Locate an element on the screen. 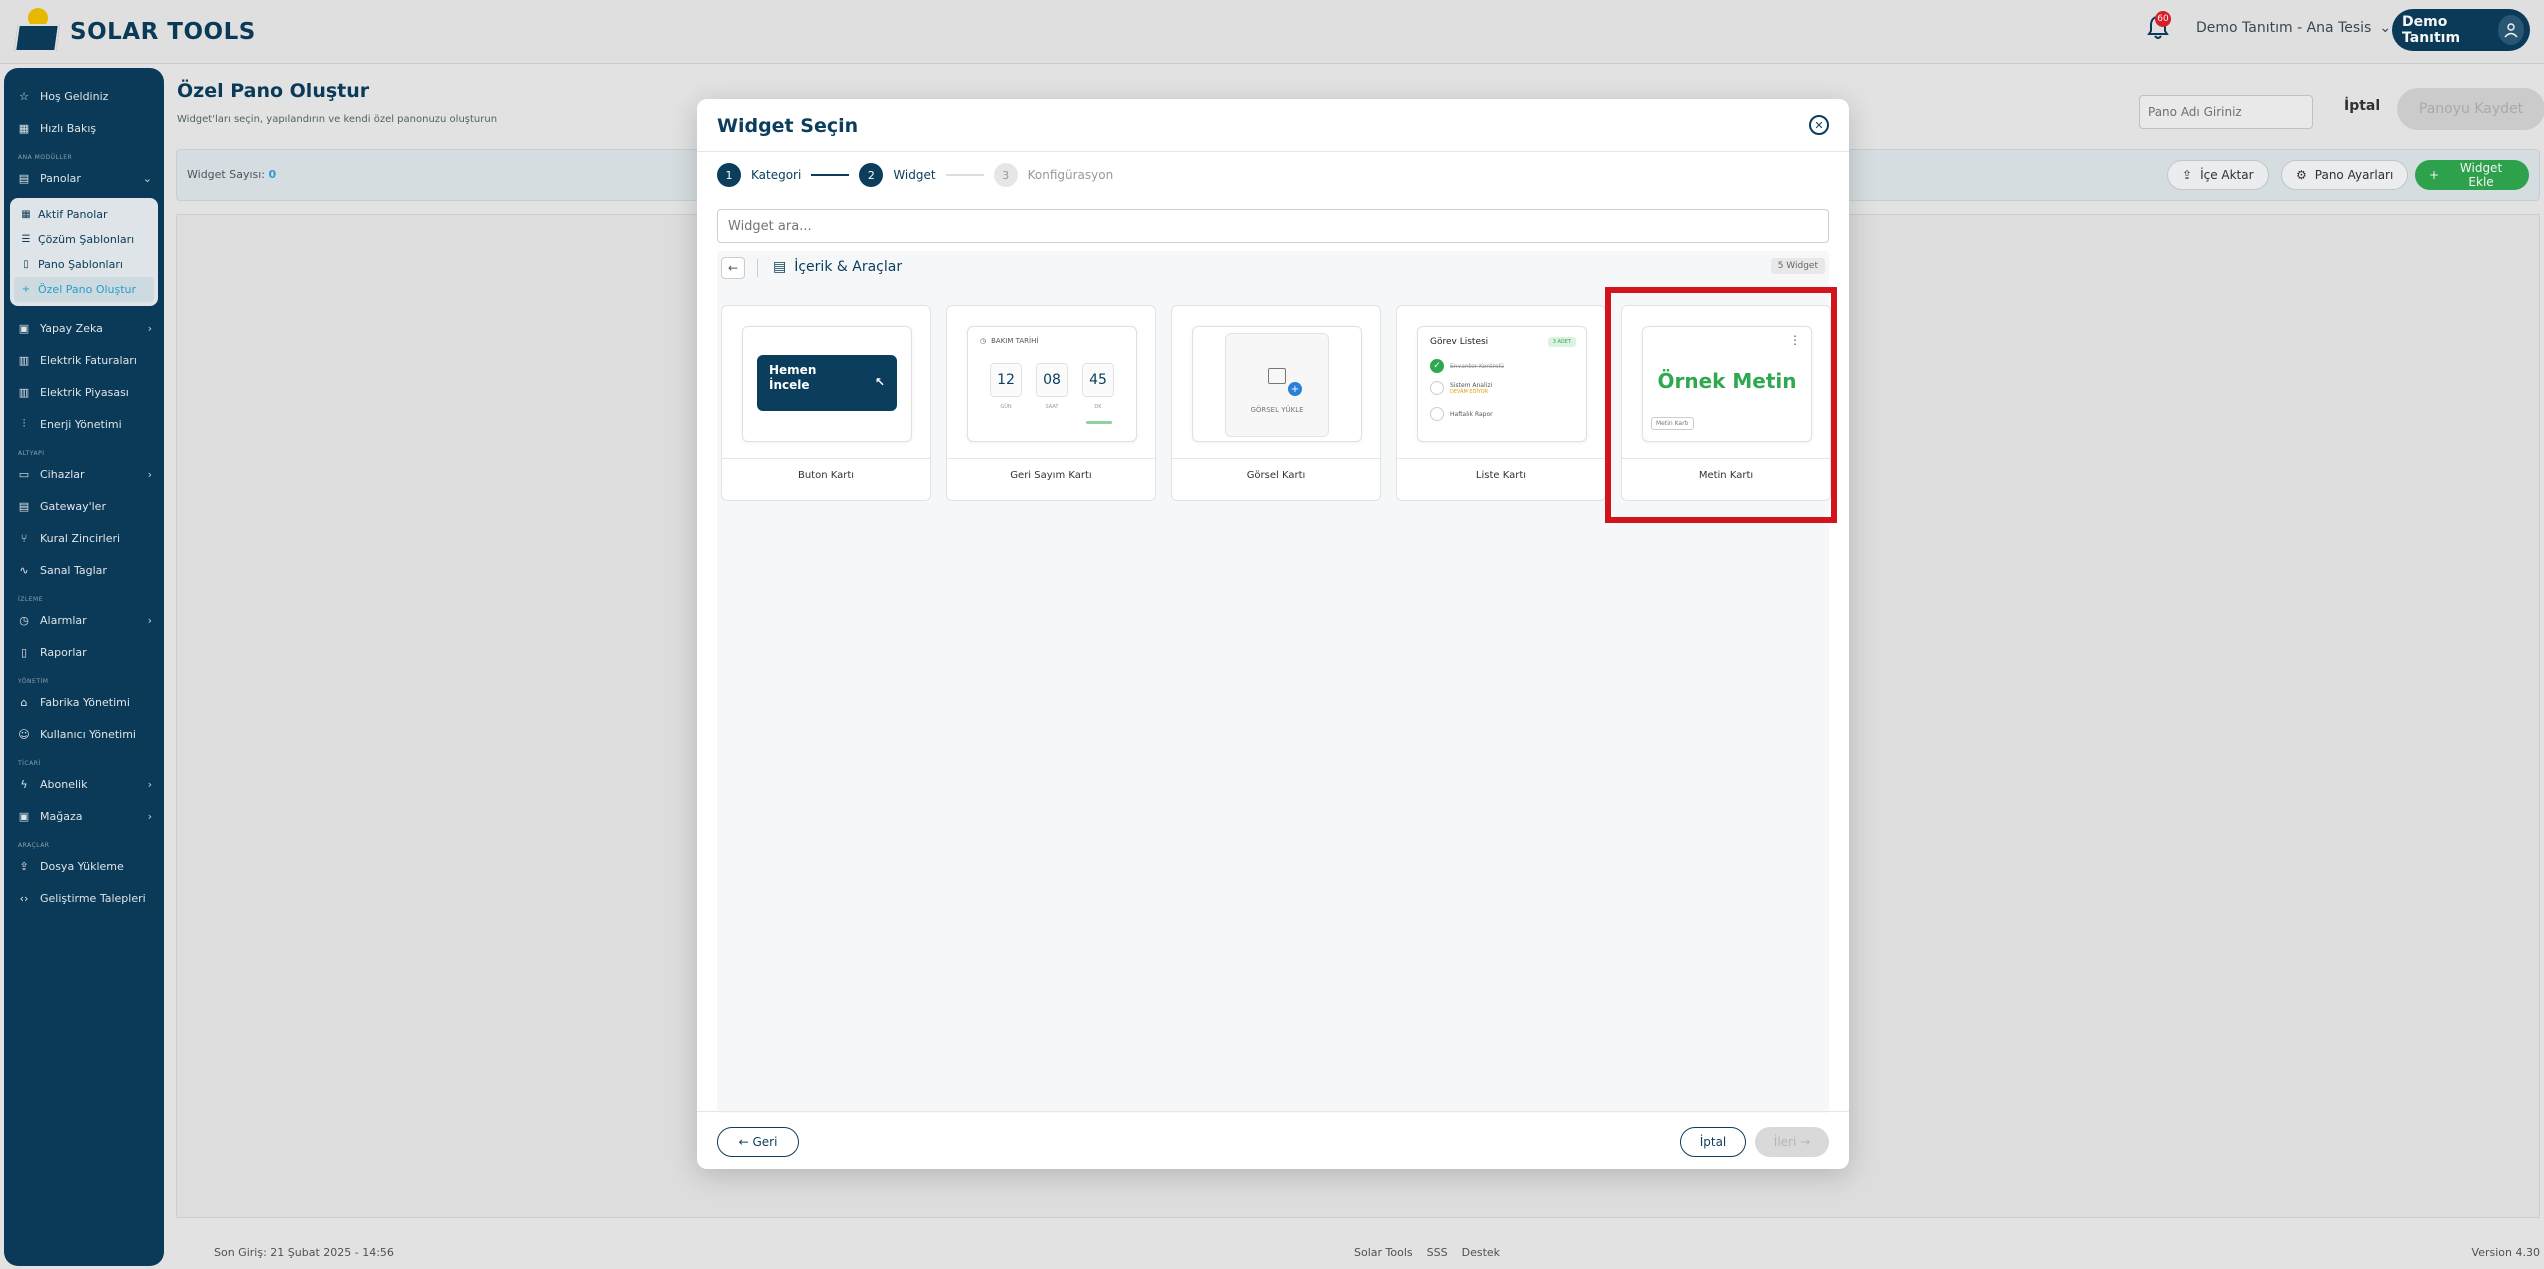  plus-icon: + is located at coordinates (1295, 389).